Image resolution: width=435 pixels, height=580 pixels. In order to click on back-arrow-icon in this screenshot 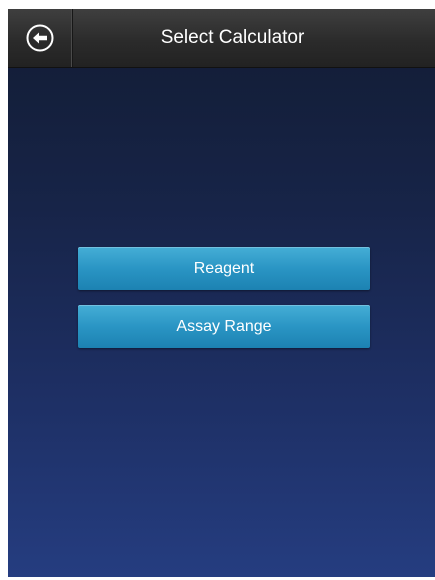, I will do `click(40, 38)`.